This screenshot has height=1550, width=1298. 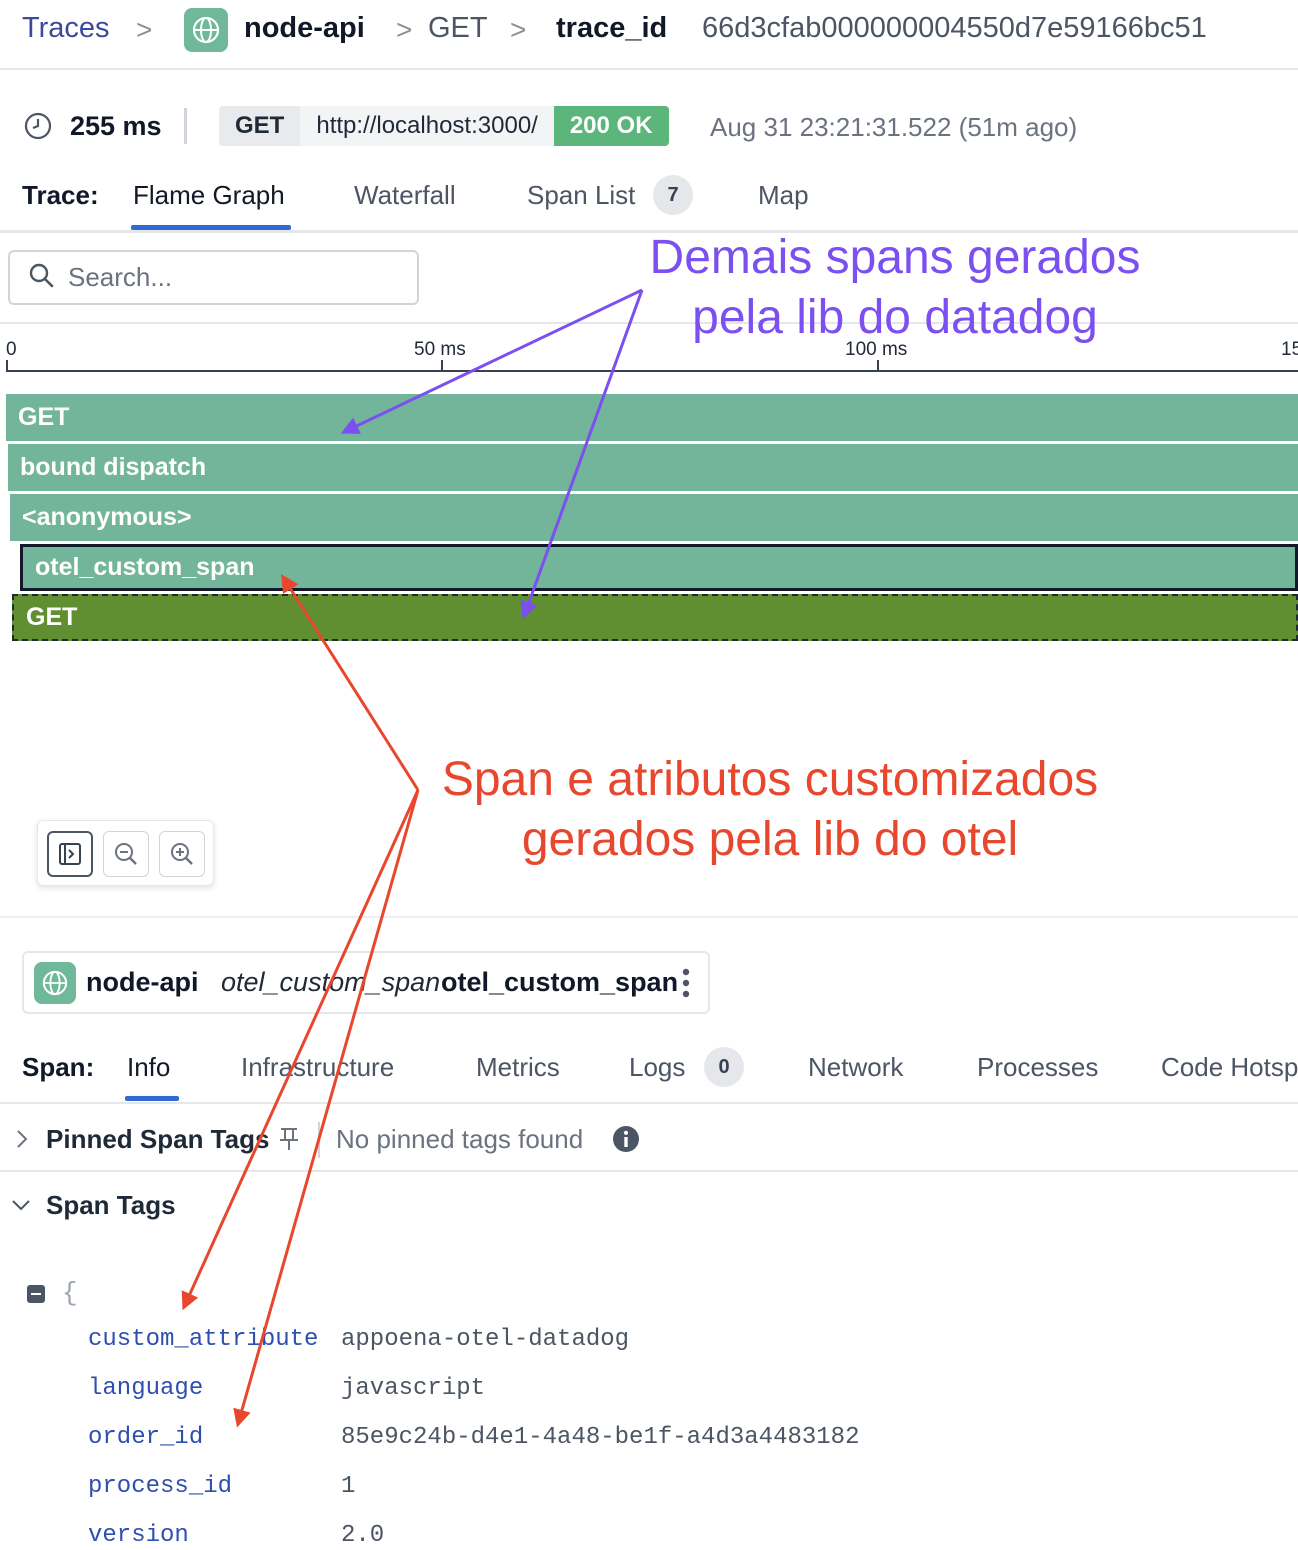 What do you see at coordinates (460, 1139) in the screenshot?
I see `pinned-empty-text: No pinned tags found` at bounding box center [460, 1139].